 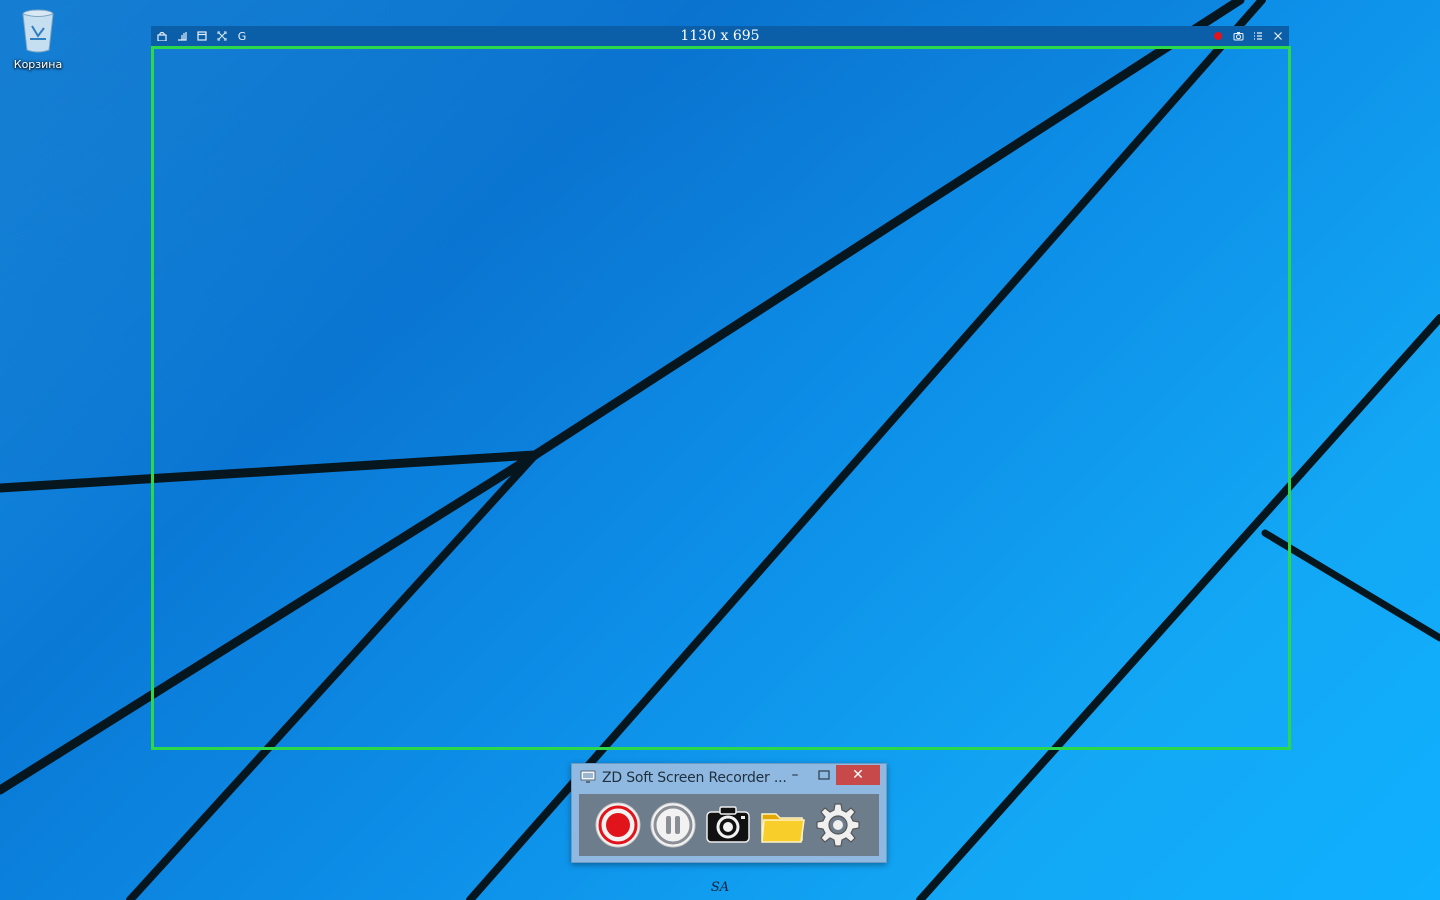 I want to click on maximize-icon, so click(x=824, y=775).